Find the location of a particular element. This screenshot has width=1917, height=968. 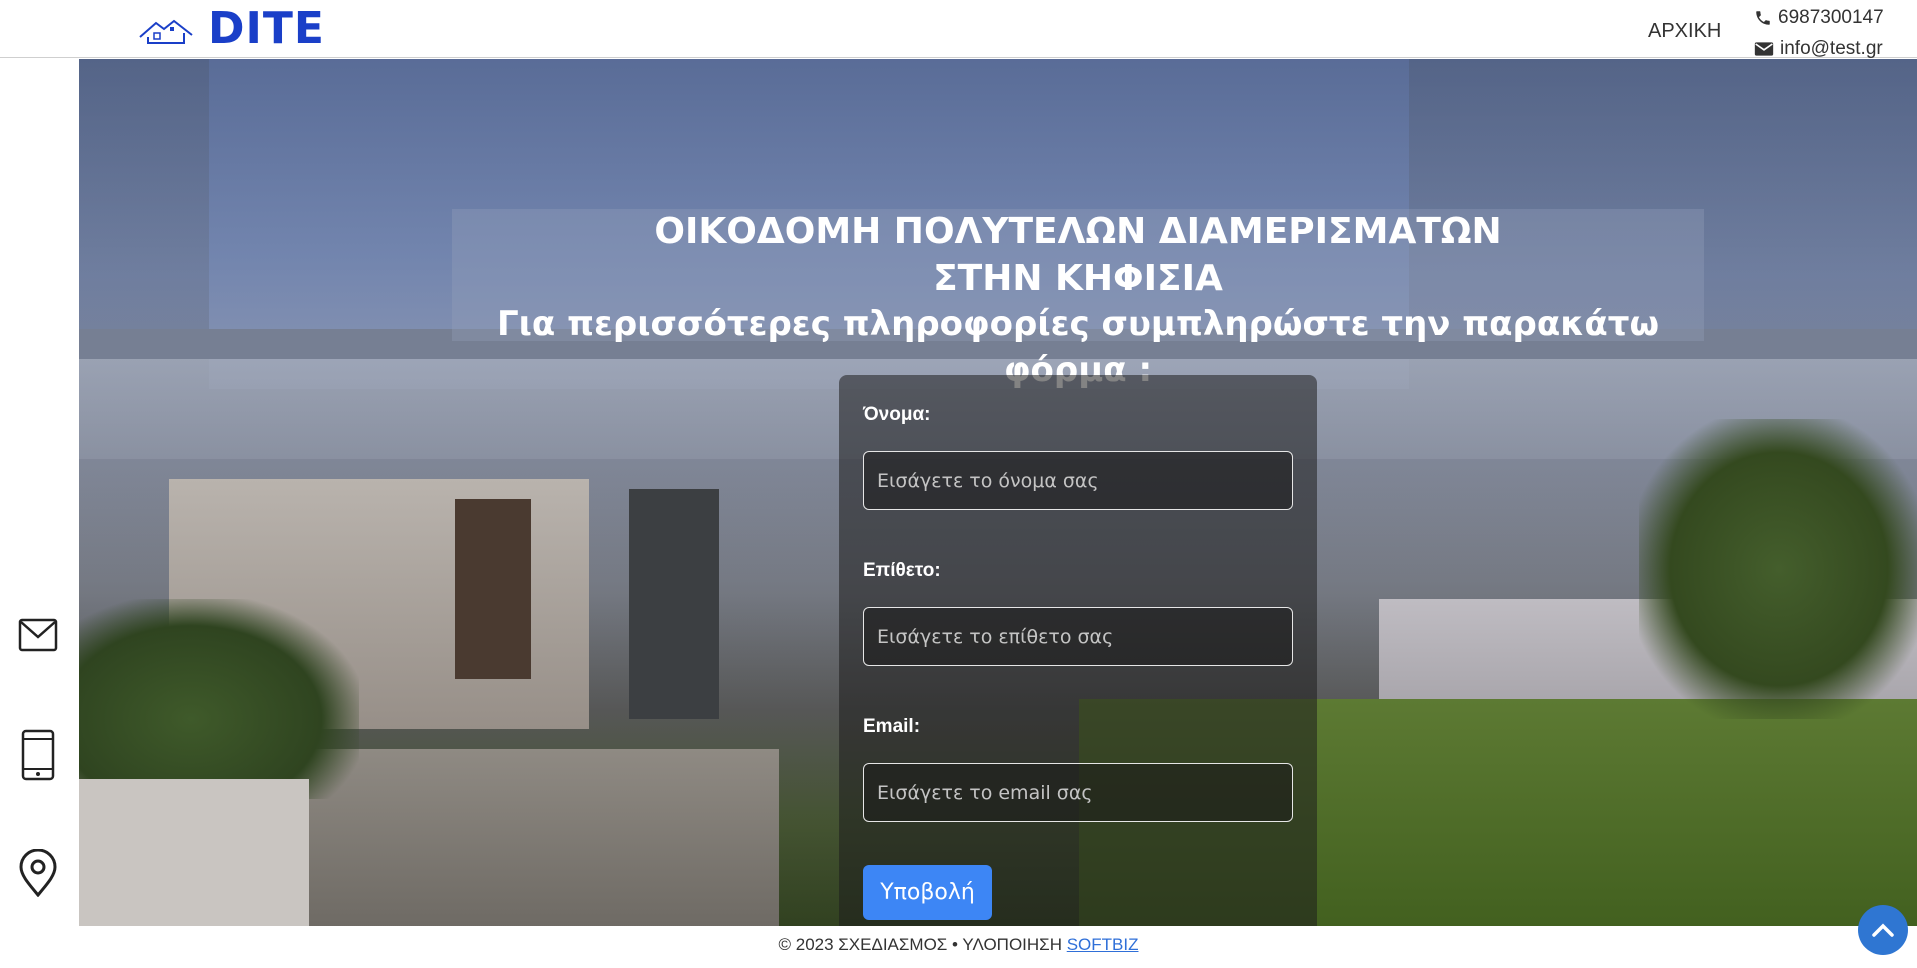

name-label: Όνομα: is located at coordinates (897, 414).